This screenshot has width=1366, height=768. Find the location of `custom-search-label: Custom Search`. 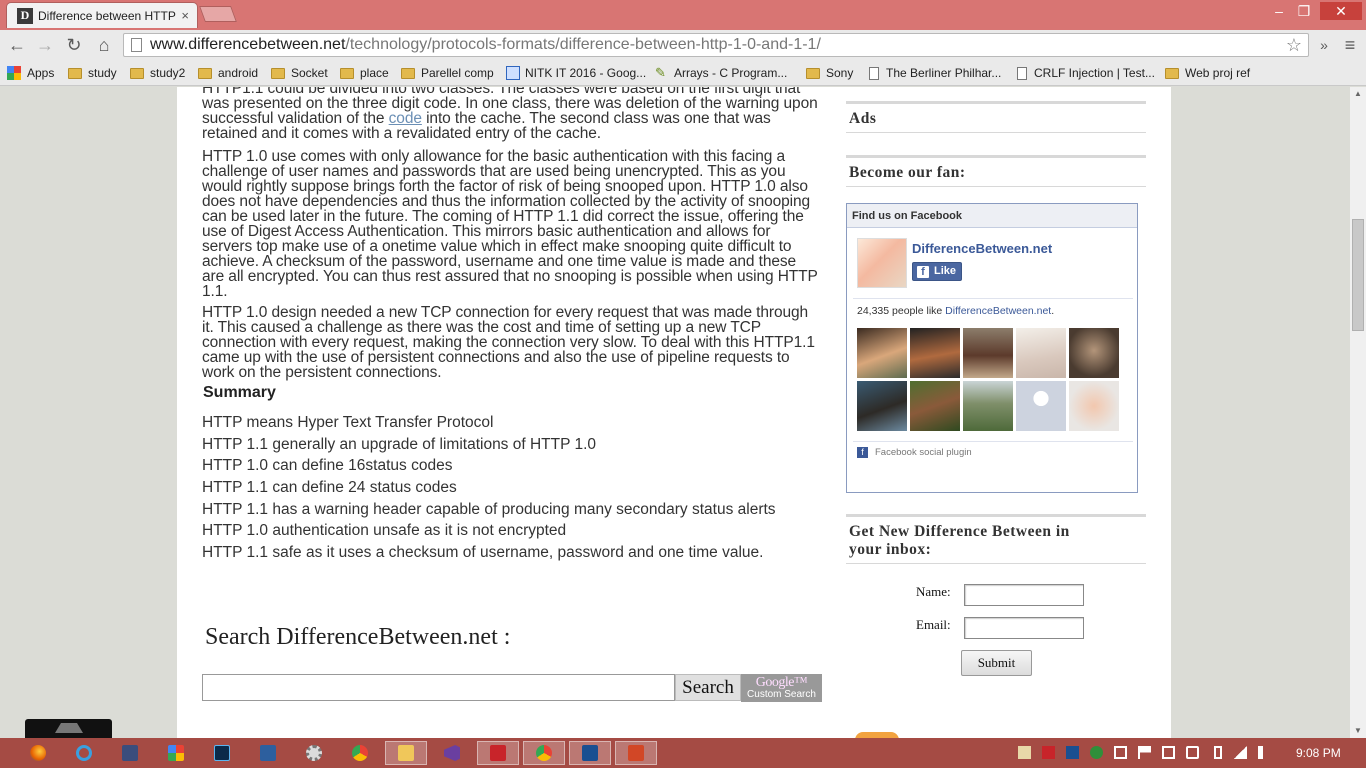

custom-search-label: Custom Search is located at coordinates (781, 694).